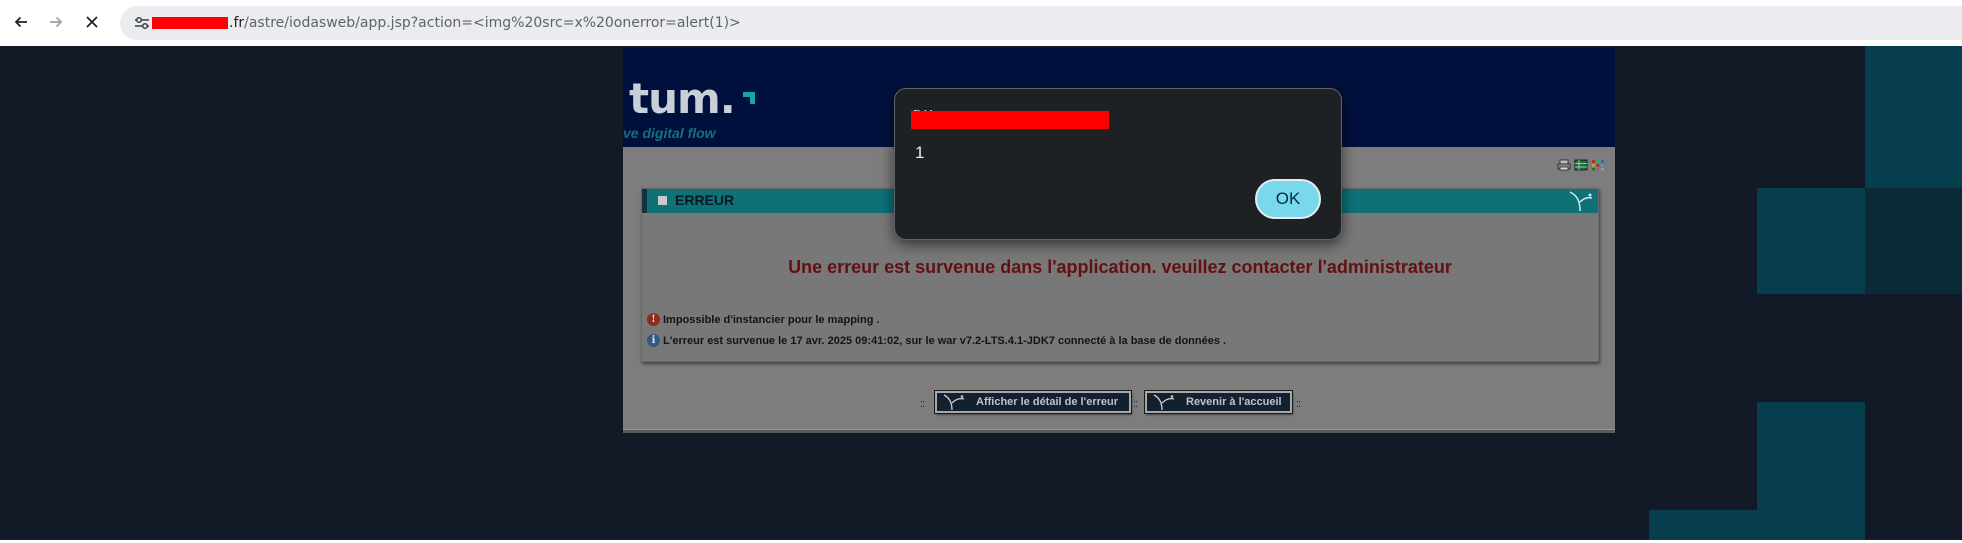 This screenshot has height=543, width=1962. Describe the element at coordinates (1288, 199) in the screenshot. I see `ok-button: OK` at that location.